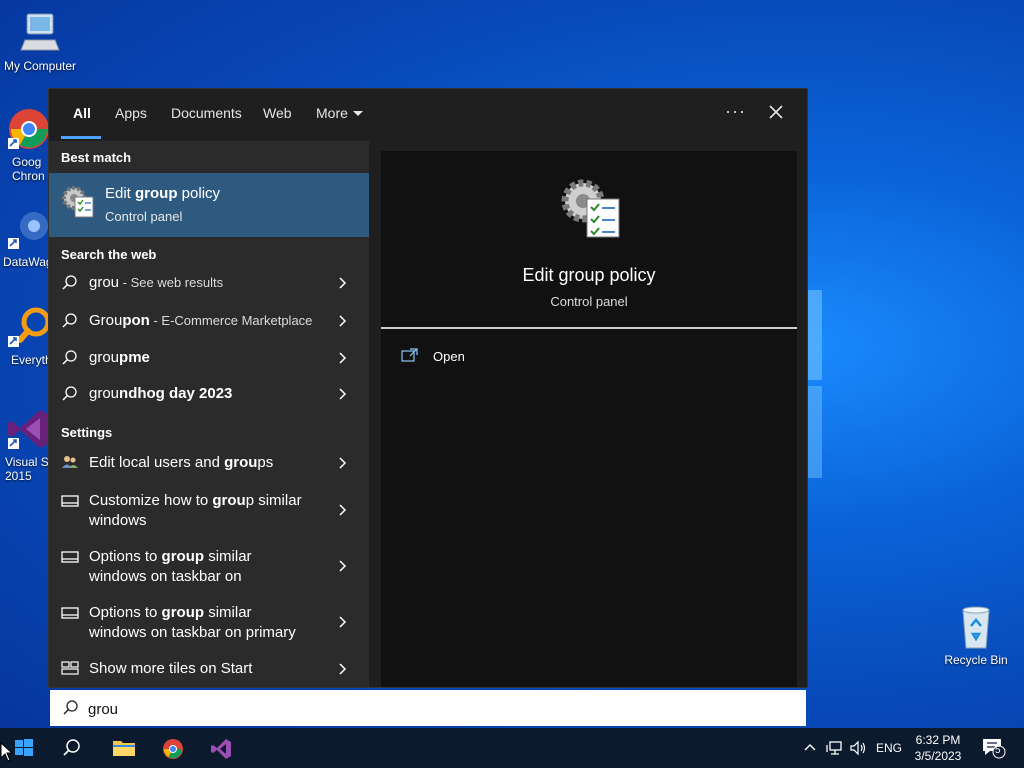 This screenshot has width=1024, height=768. What do you see at coordinates (889, 748) in the screenshot?
I see `language-indicator: ENG` at bounding box center [889, 748].